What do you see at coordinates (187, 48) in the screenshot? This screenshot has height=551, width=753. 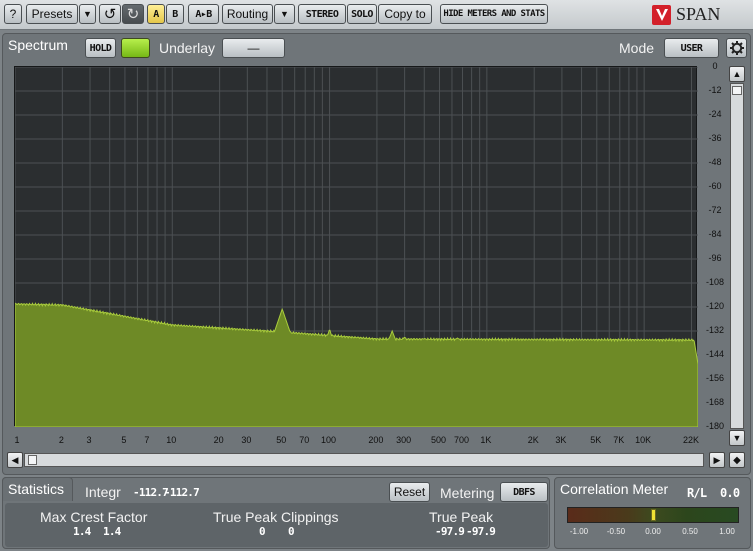 I see `underlay-label: Underlay` at bounding box center [187, 48].